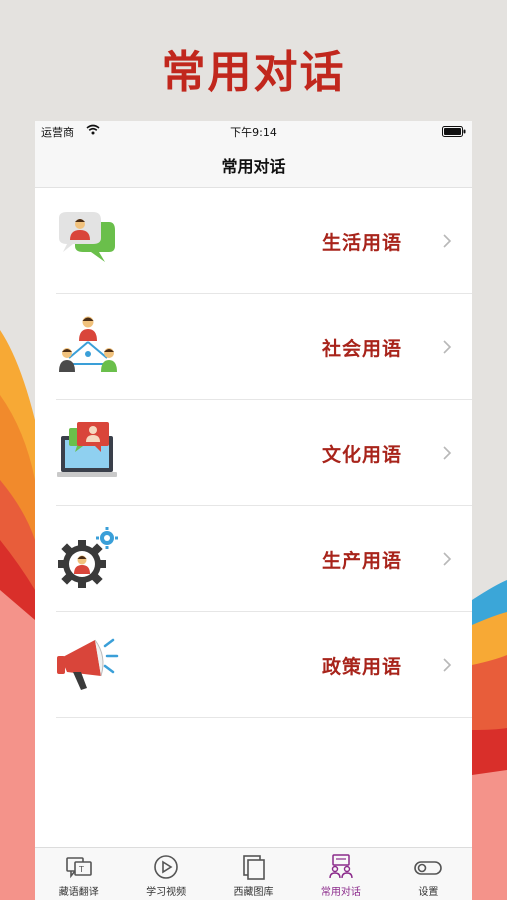 The height and width of the screenshot is (900, 507). I want to click on item-label: 文化用语, so click(361, 455).